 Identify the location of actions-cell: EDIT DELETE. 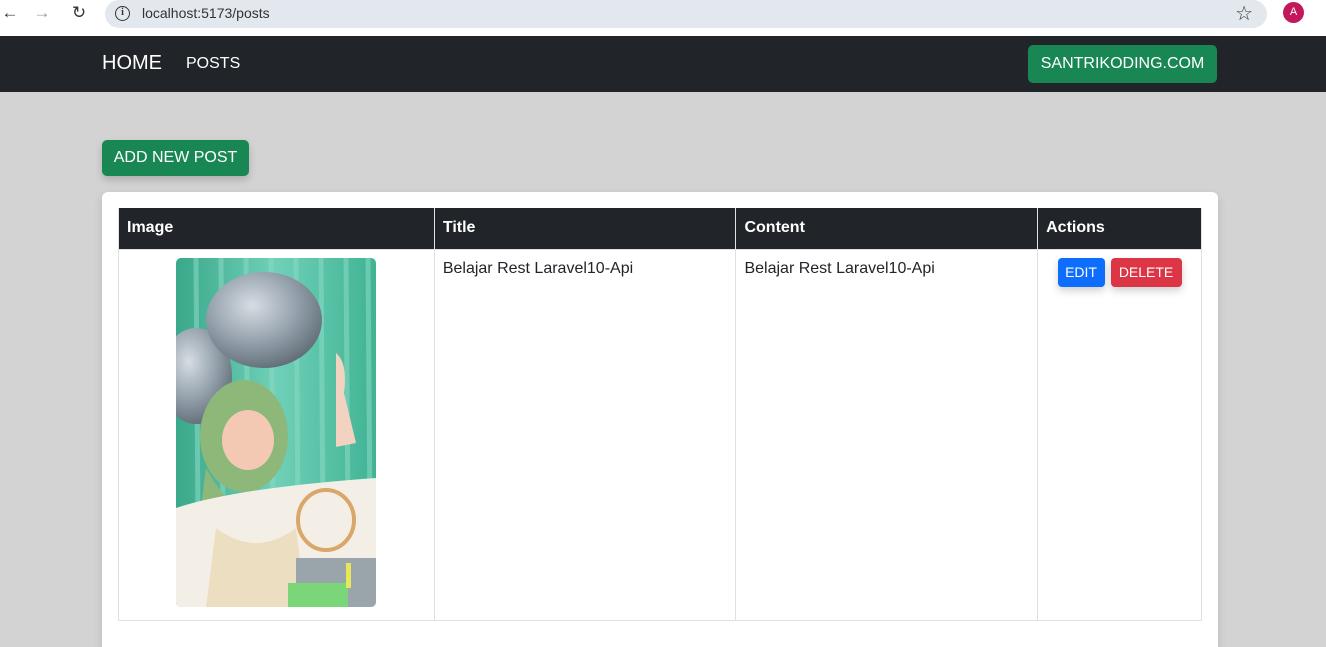
(1119, 434).